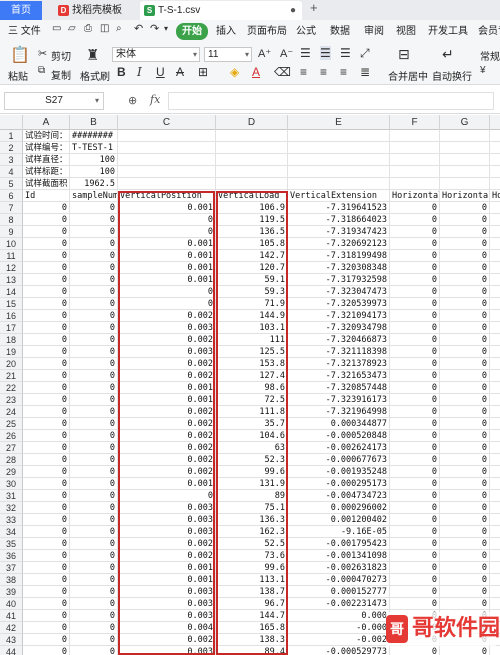 The height and width of the screenshot is (655, 500). Describe the element at coordinates (252, 412) in the screenshot. I see `cell: 111.8` at that location.